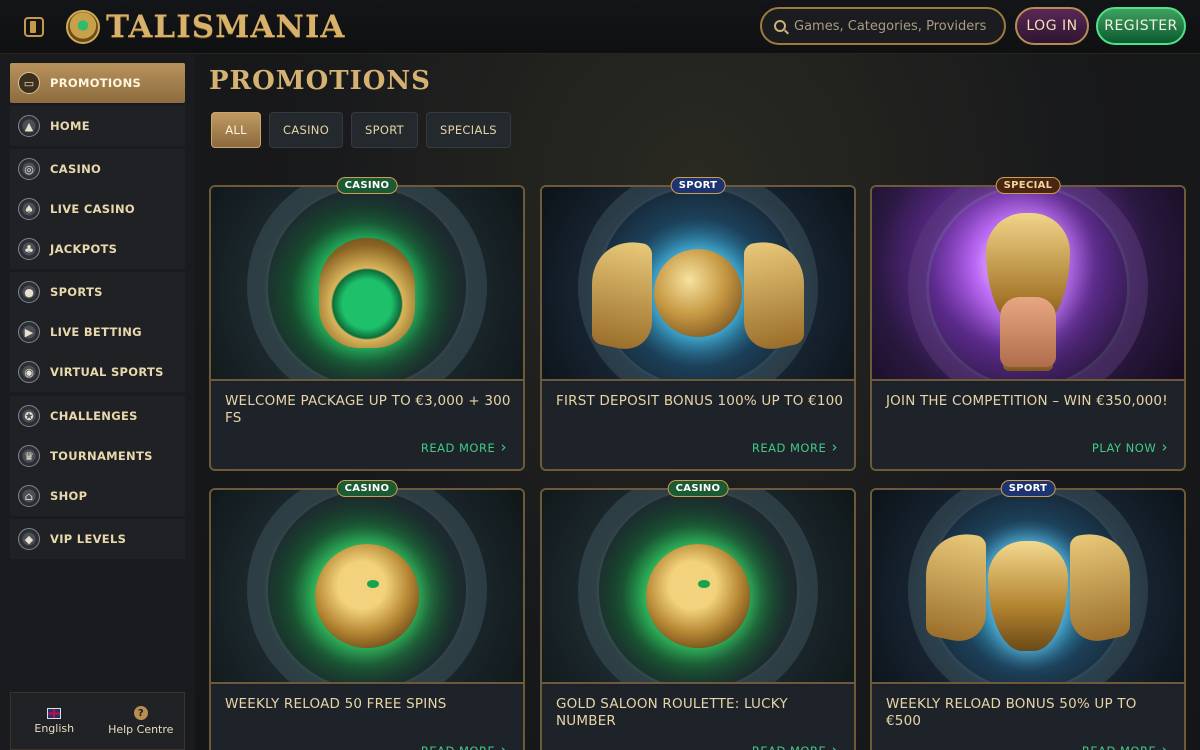  What do you see at coordinates (1028, 488) in the screenshot?
I see `category-badge: SPORT` at bounding box center [1028, 488].